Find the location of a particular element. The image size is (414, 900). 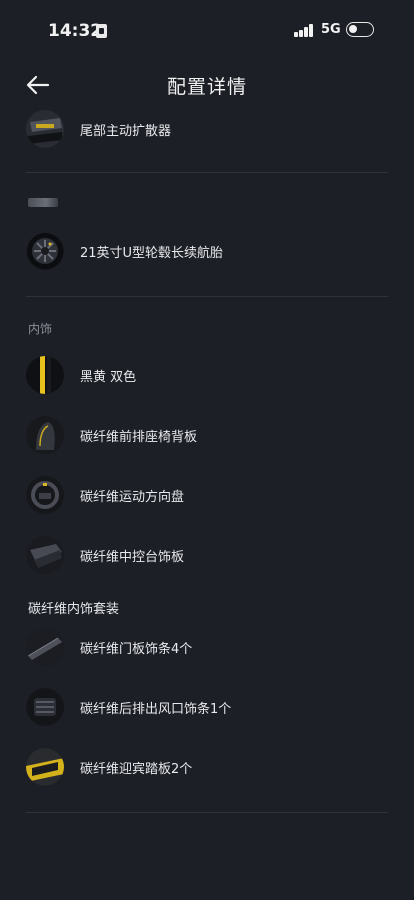

console-trim-thumbnail is located at coordinates (45, 555).